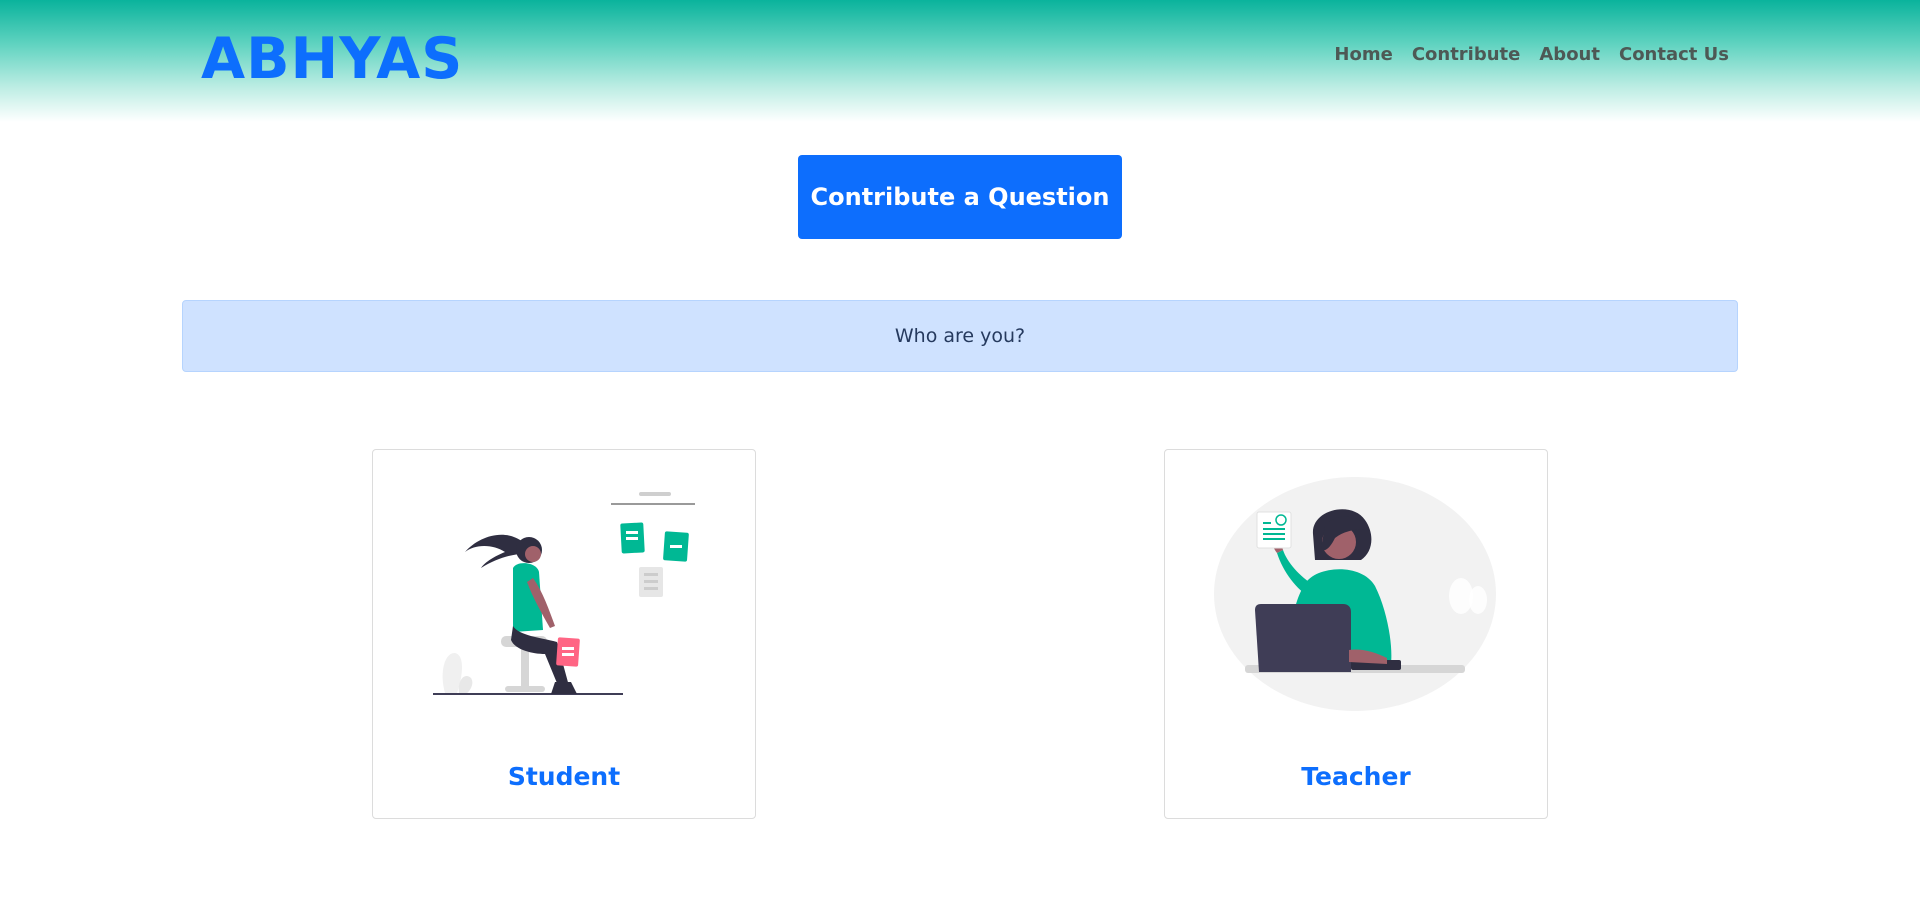 Image resolution: width=1920 pixels, height=900 pixels. Describe the element at coordinates (960, 61) in the screenshot. I see `site-header: ABHYAS Home Contribute About Contact Us` at that location.